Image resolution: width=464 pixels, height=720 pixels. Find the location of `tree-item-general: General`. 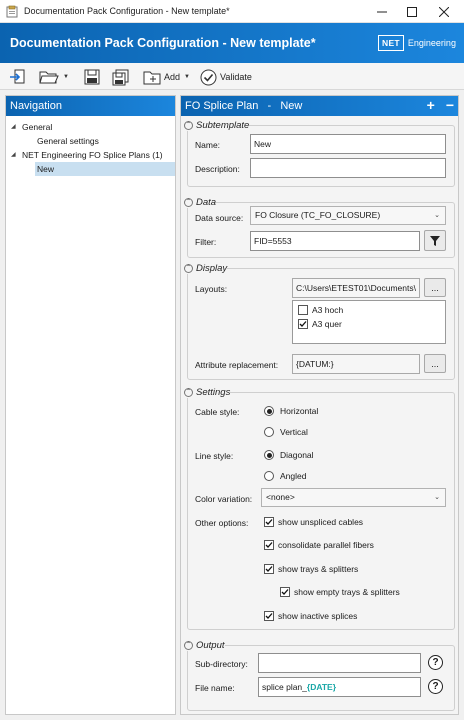

tree-item-general: General is located at coordinates (37, 127).